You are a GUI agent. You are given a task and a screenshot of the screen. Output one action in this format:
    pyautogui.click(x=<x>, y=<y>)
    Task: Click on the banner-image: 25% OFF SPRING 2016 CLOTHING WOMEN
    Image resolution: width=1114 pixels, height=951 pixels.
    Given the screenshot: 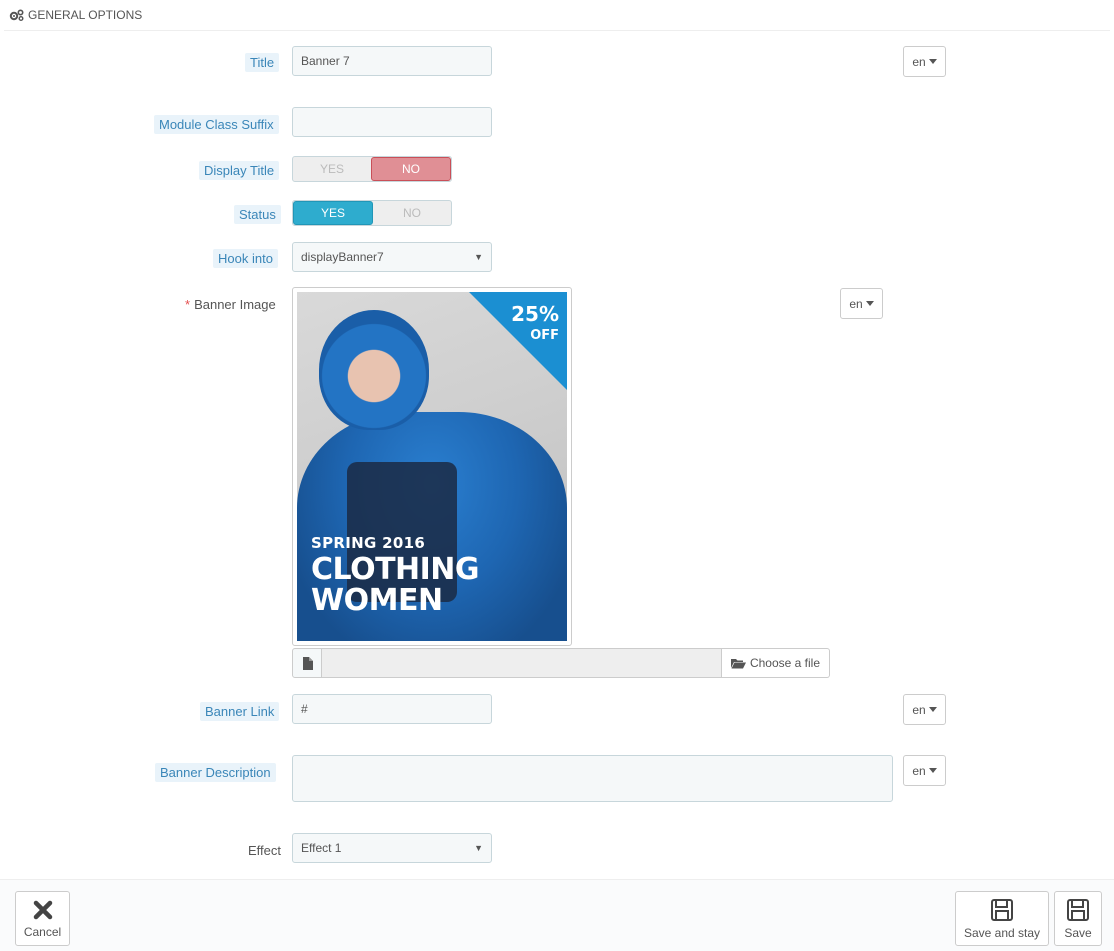 What is the action you would take?
    pyautogui.click(x=432, y=466)
    